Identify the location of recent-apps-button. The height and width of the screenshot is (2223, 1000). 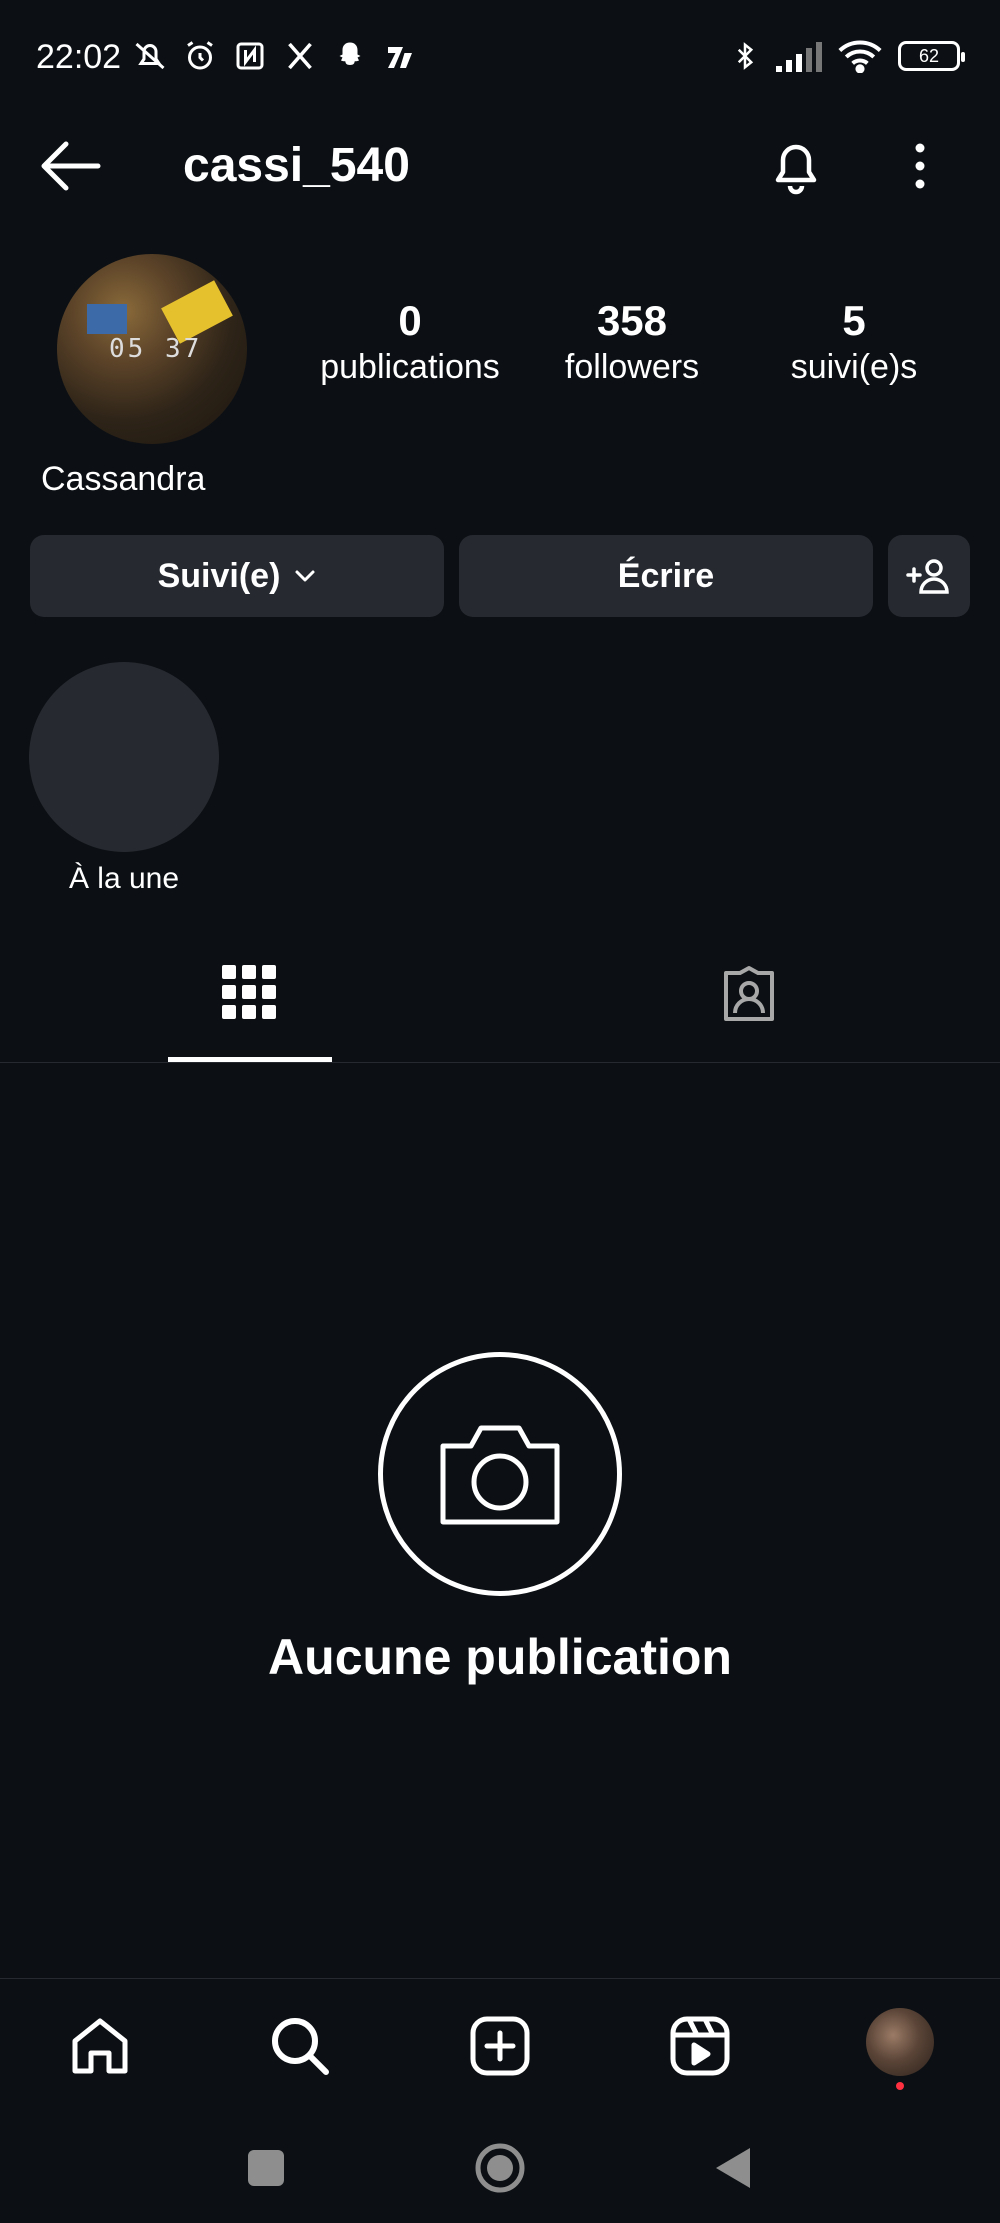
(266, 2168).